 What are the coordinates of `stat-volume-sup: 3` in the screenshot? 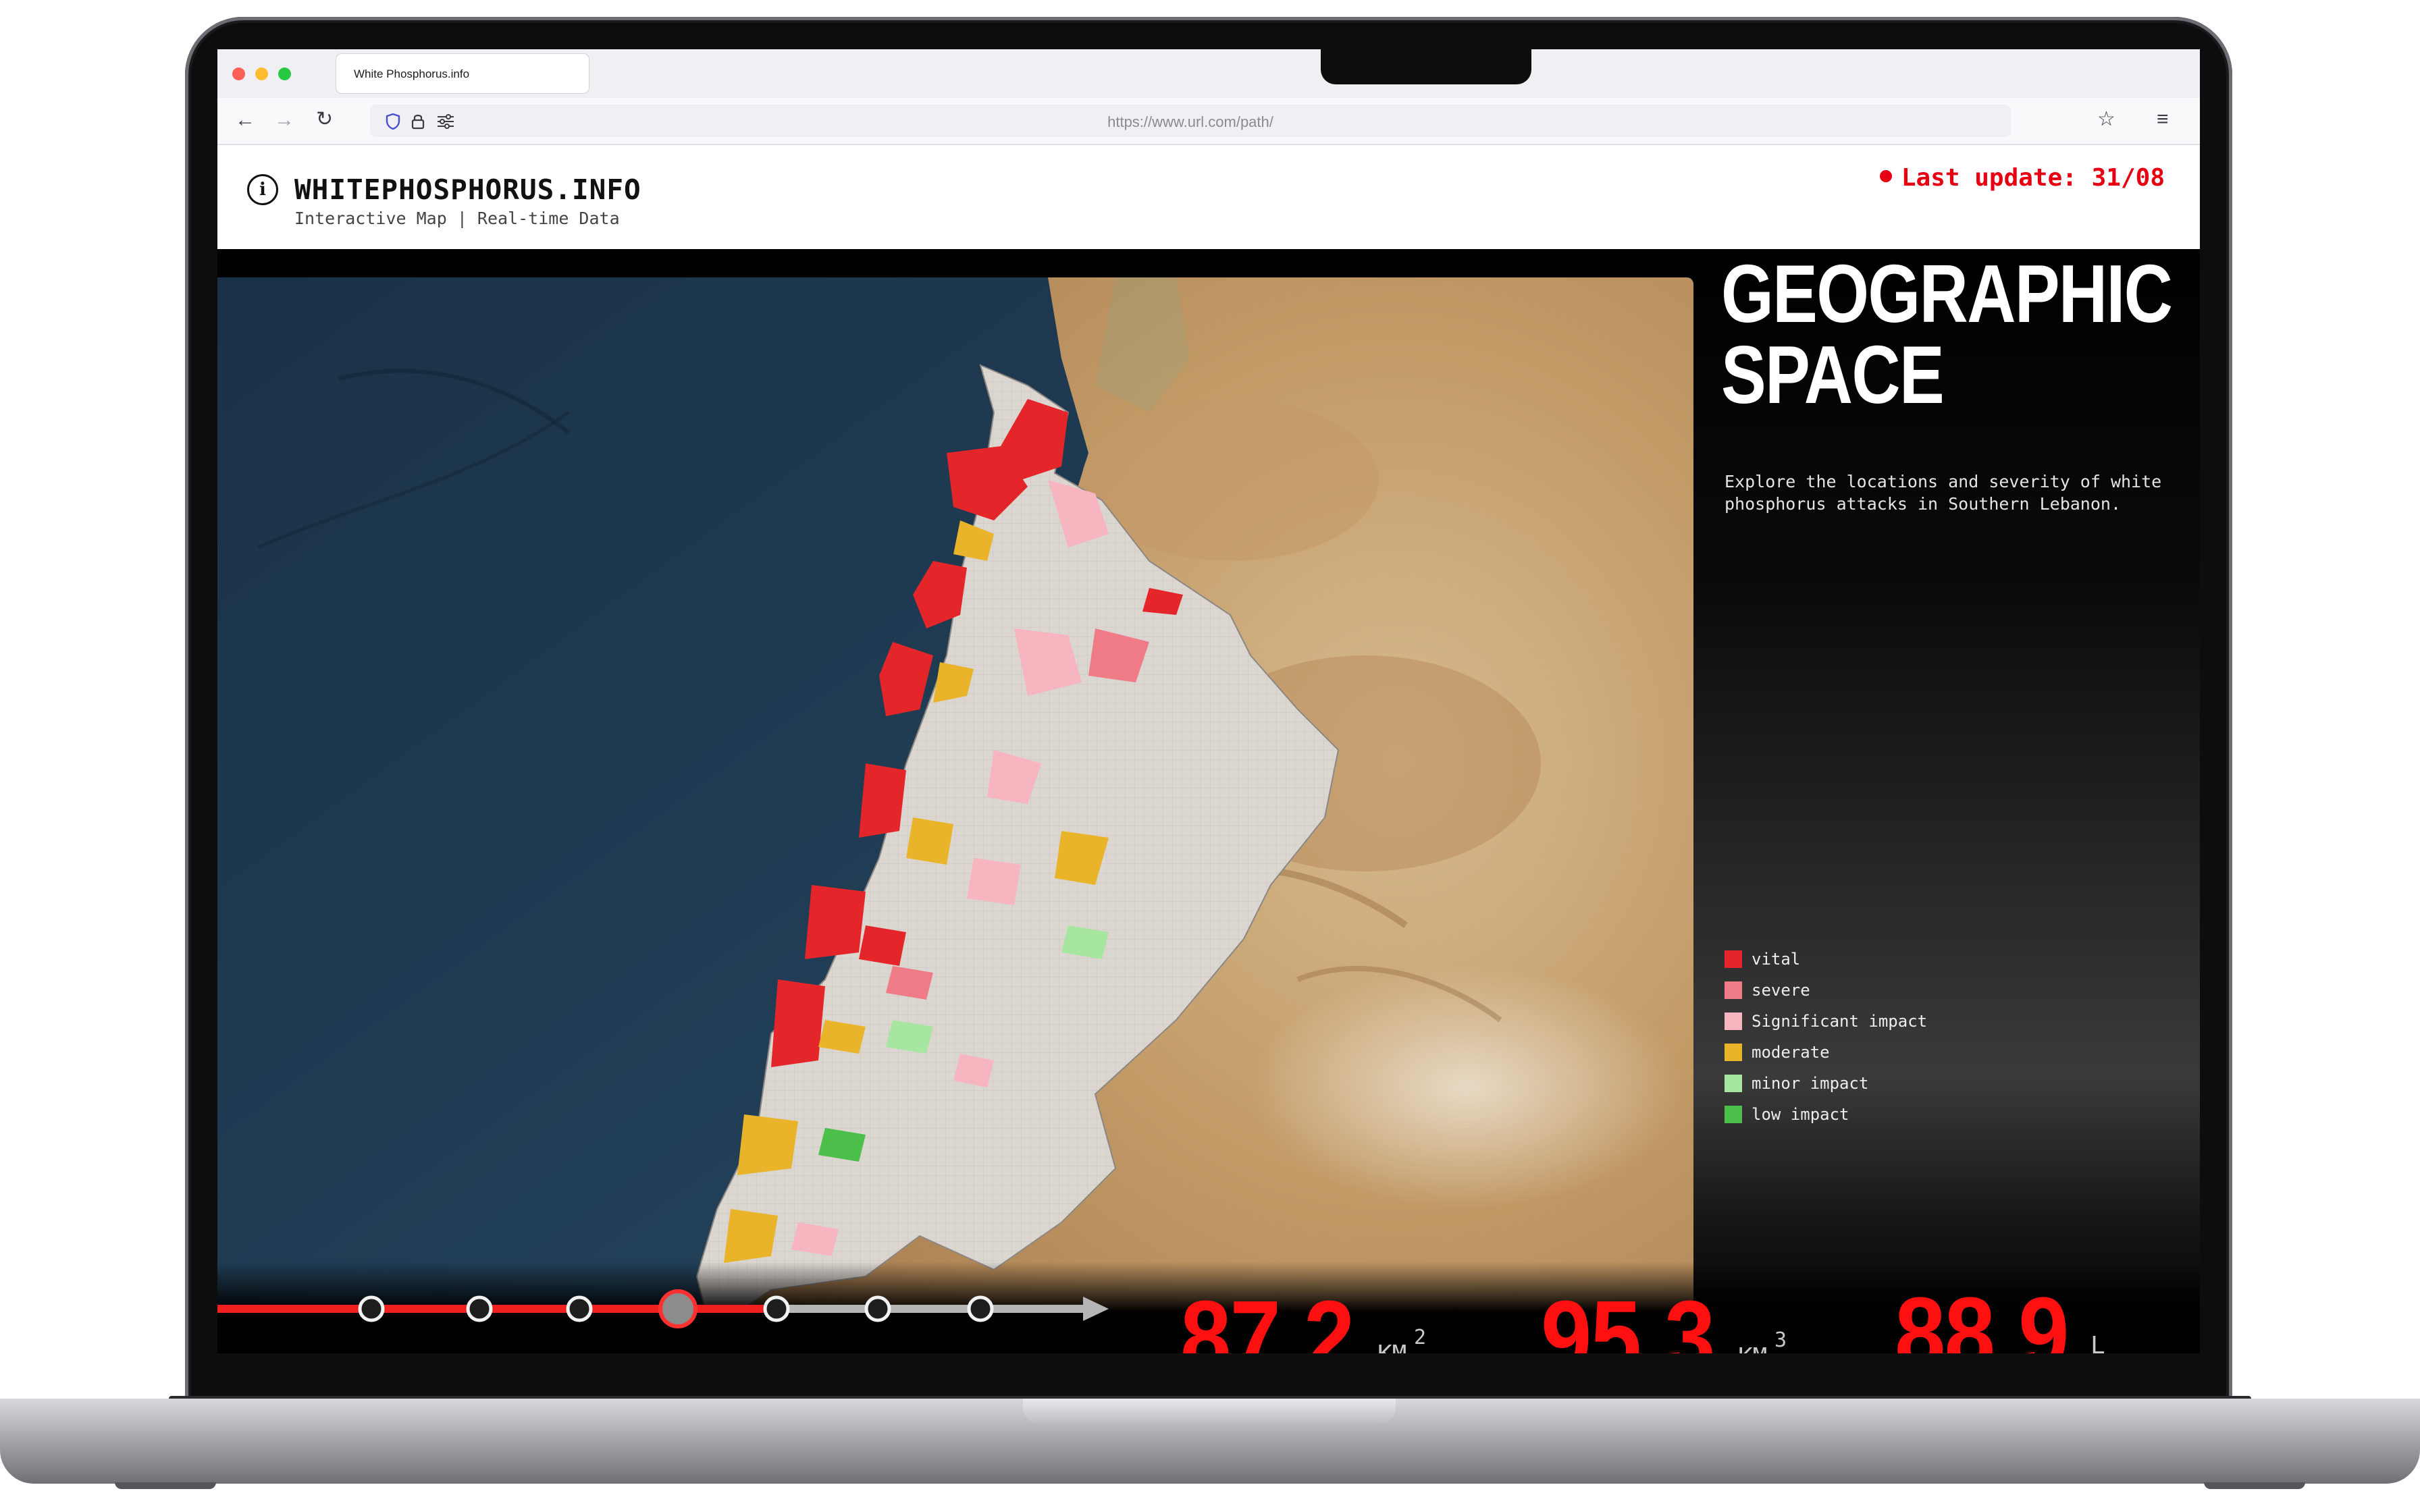 It's located at (1780, 1340).